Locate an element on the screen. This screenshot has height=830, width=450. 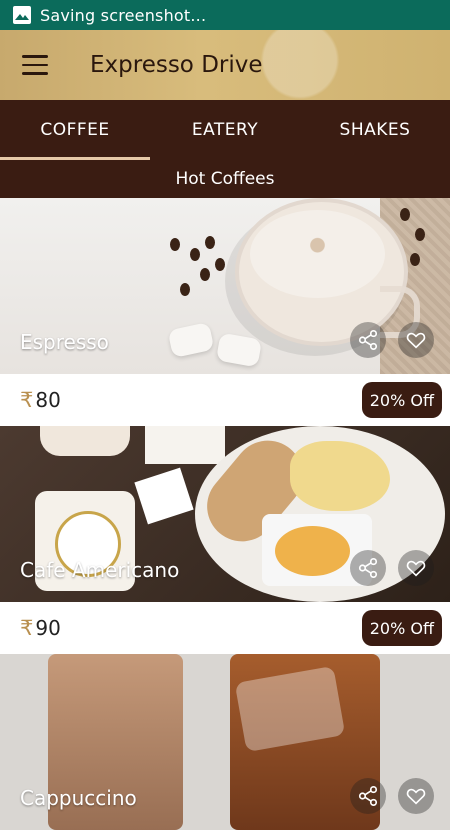
price-value: 80 is located at coordinates (48, 400).